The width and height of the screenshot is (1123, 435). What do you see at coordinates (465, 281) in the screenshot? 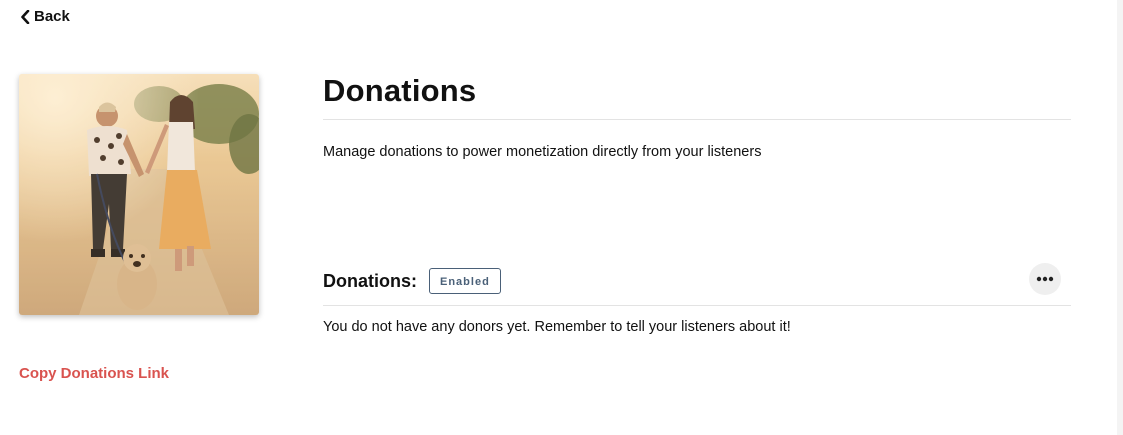
I see `status-badge: Enabled` at bounding box center [465, 281].